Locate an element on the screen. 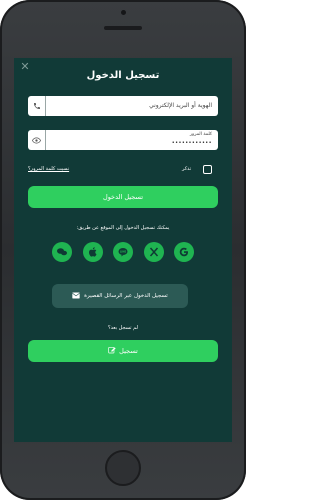 The image size is (320, 500). sms-login-button: تسجيل الدخول عبر الرسائل القصيرة is located at coordinates (120, 296).